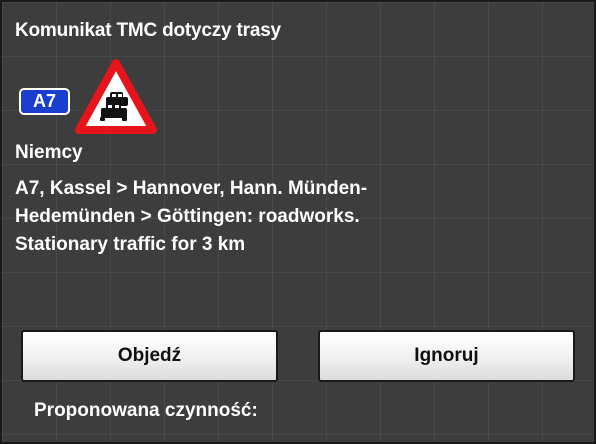 The height and width of the screenshot is (444, 596). I want to click on road-number-badge: A7, so click(44, 101).